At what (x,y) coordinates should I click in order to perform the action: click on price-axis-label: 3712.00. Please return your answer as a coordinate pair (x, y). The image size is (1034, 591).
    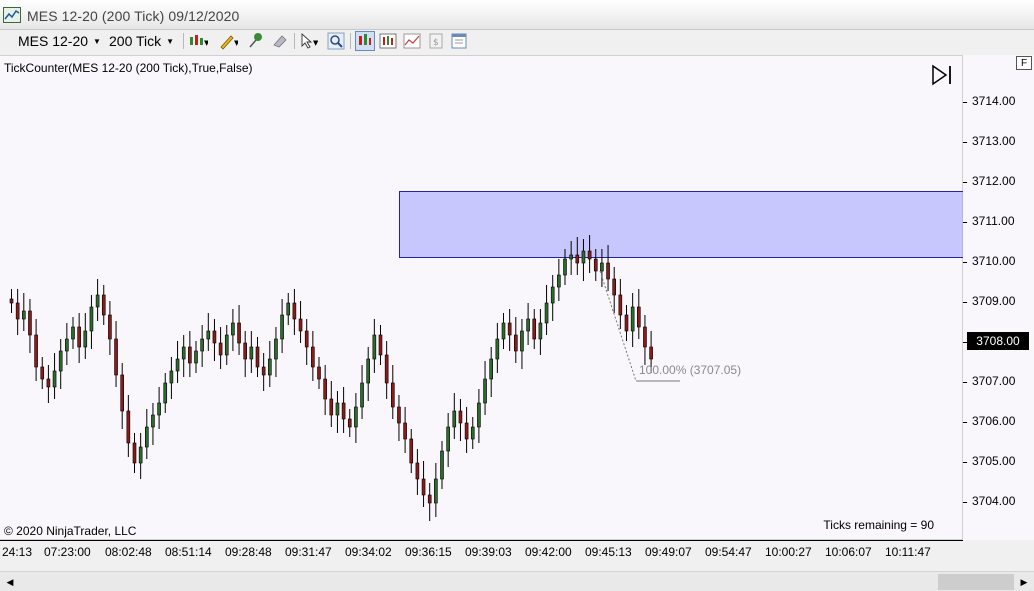
    Looking at the image, I should click on (994, 181).